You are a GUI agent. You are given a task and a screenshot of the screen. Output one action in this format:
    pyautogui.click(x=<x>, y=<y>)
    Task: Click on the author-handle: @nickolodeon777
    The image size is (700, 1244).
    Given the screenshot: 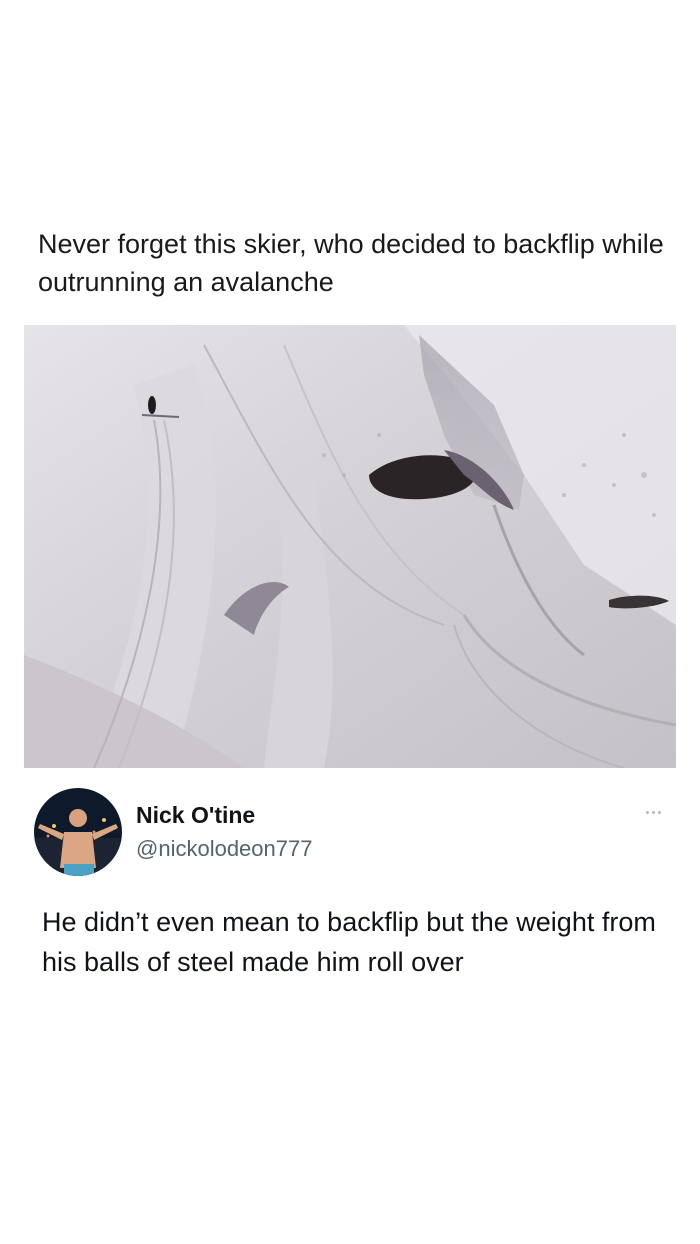 What is the action you would take?
    pyautogui.click(x=224, y=849)
    